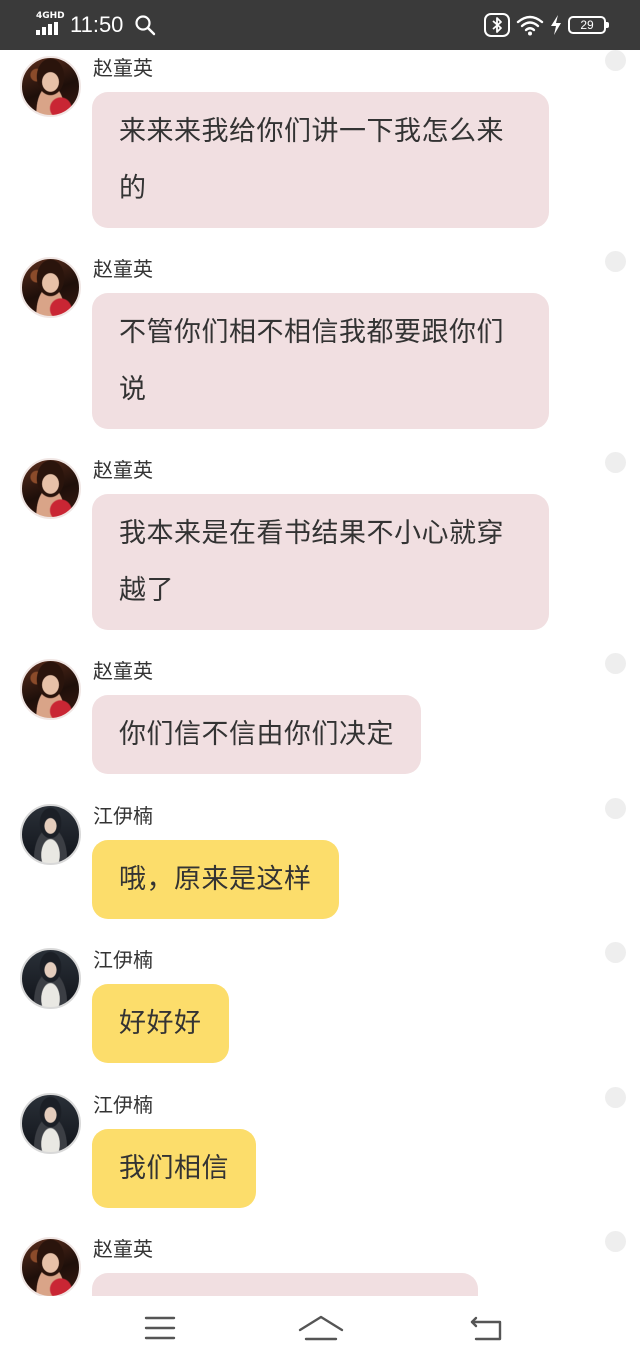 This screenshot has height=1372, width=640. Describe the element at coordinates (50, 16) in the screenshot. I see `network-type-label: 4GHD` at that location.